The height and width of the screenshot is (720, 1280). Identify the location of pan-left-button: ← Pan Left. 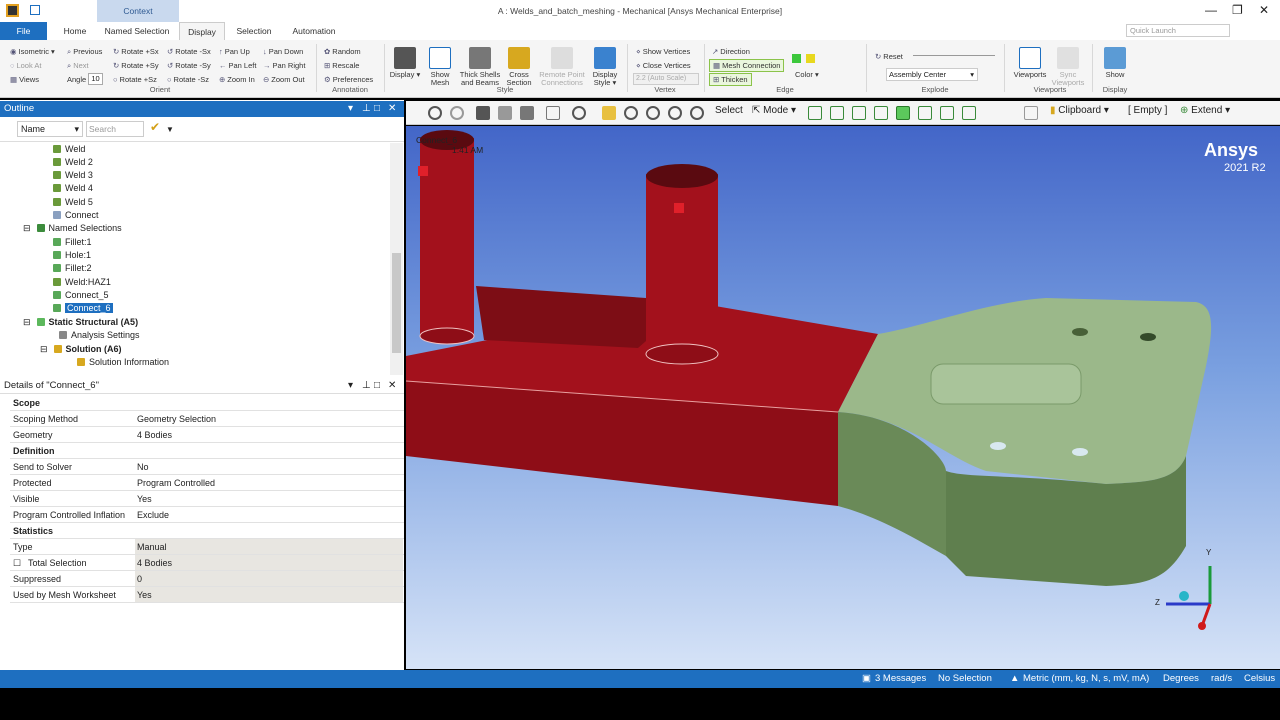
(237, 65).